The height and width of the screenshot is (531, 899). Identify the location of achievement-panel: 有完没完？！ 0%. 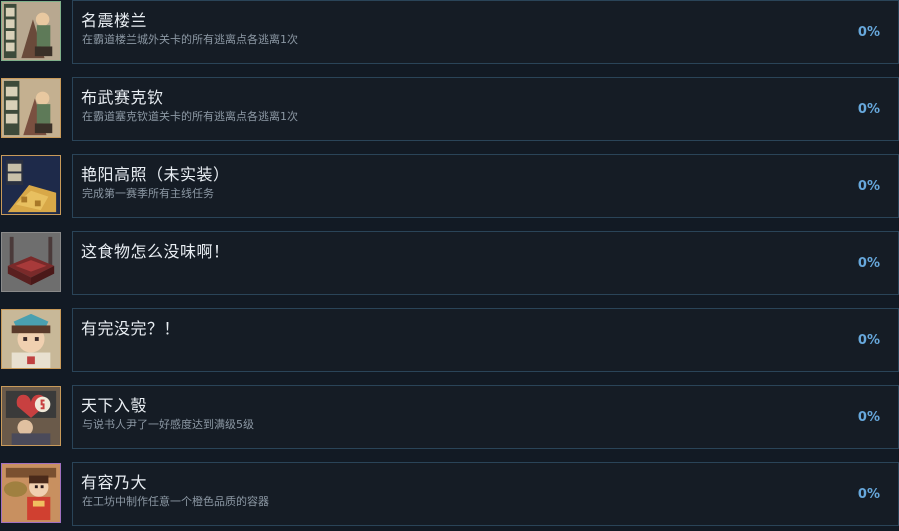
(485, 340).